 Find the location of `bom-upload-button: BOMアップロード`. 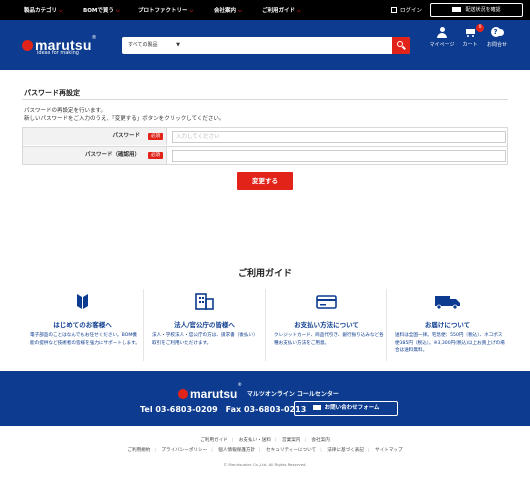

bom-upload-button: BOMアップロード is located at coordinates (475, 78).